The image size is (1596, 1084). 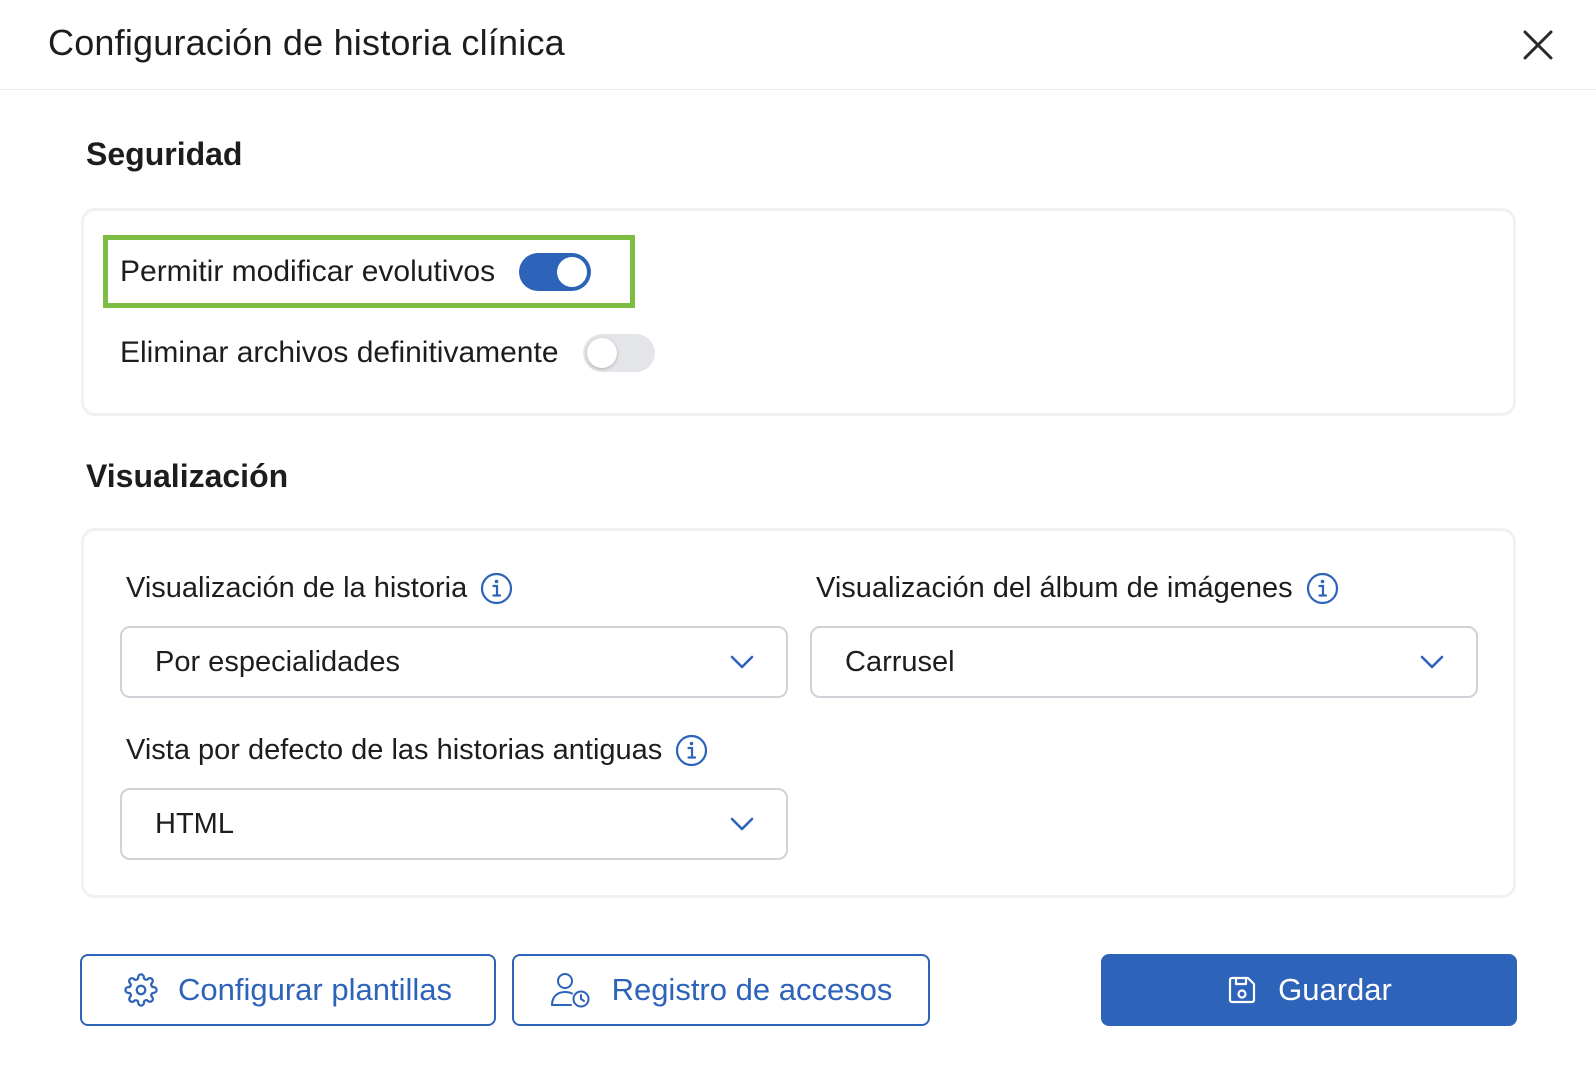 I want to click on access-log-label: Registro de accesos, so click(x=752, y=989).